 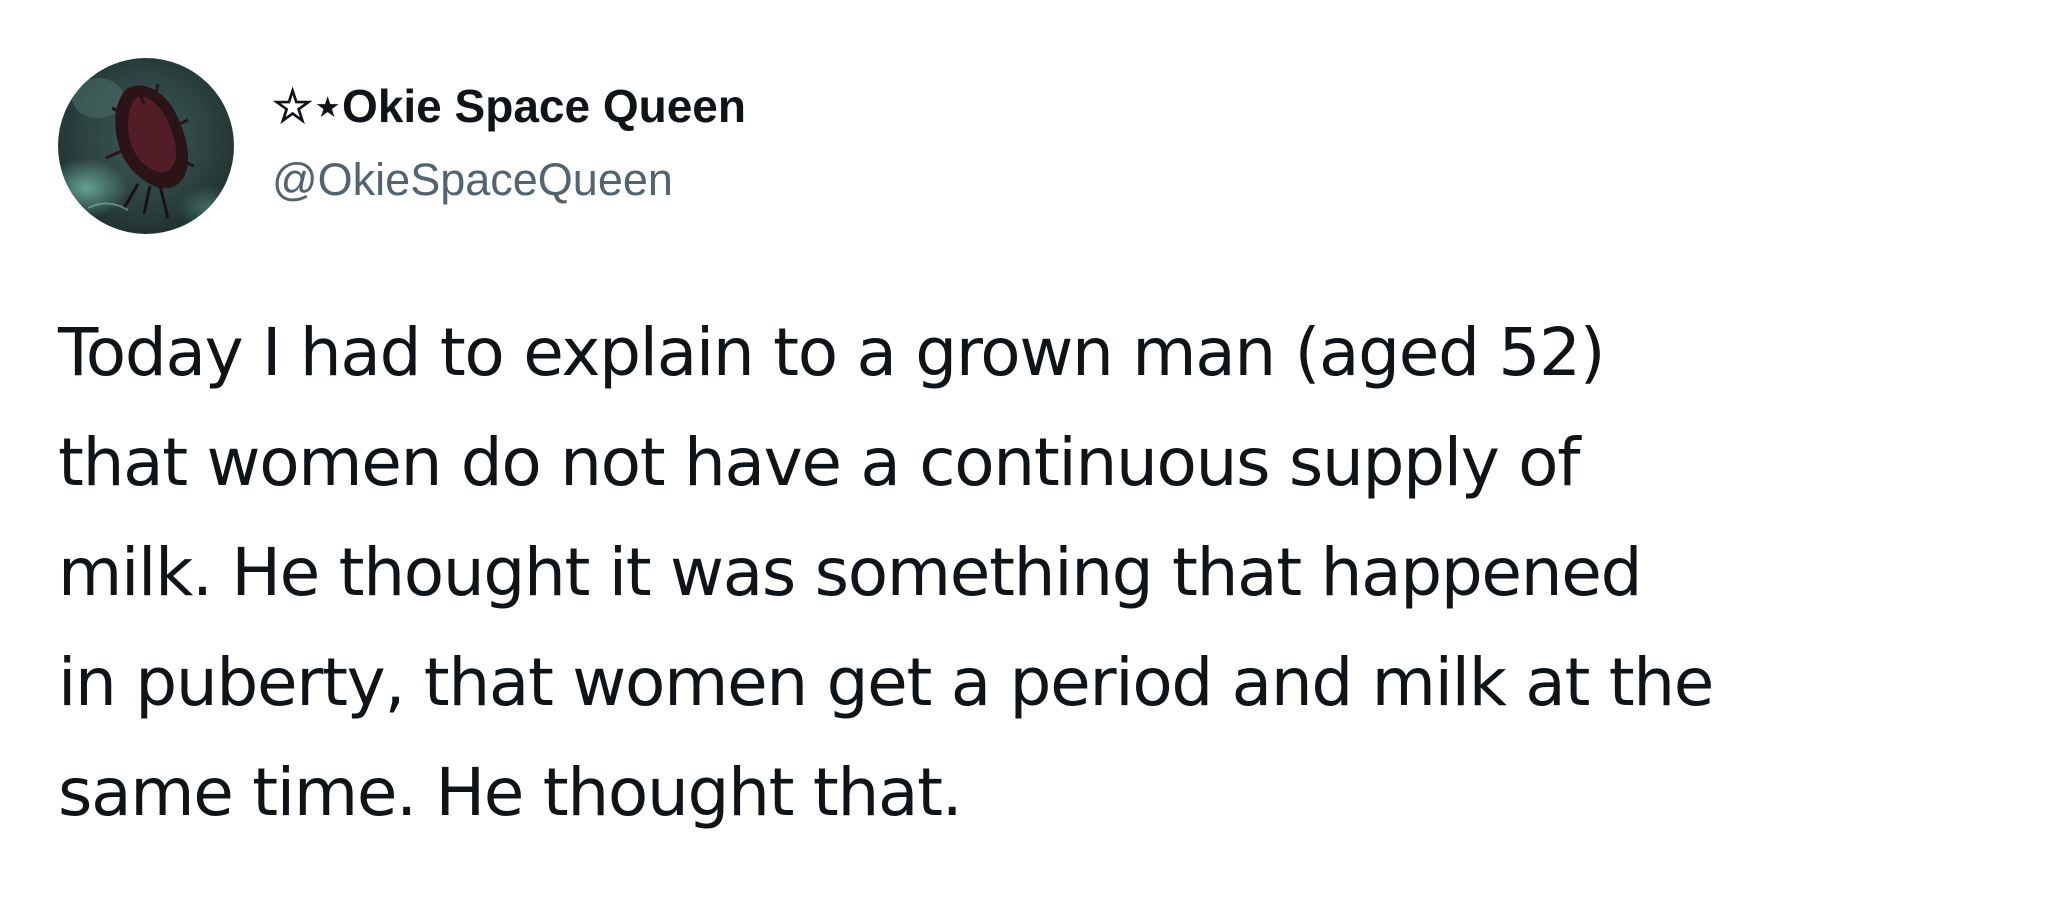 I want to click on tweet-text-line: same time. He thought that., so click(x=510, y=792).